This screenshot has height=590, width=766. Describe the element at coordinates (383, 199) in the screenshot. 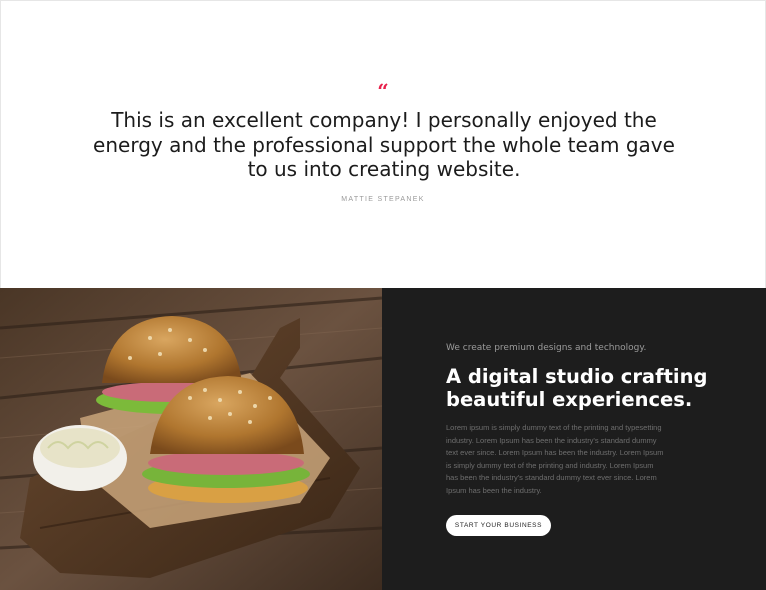

I see `testimonial-author: MATTIE STEPANEK` at that location.